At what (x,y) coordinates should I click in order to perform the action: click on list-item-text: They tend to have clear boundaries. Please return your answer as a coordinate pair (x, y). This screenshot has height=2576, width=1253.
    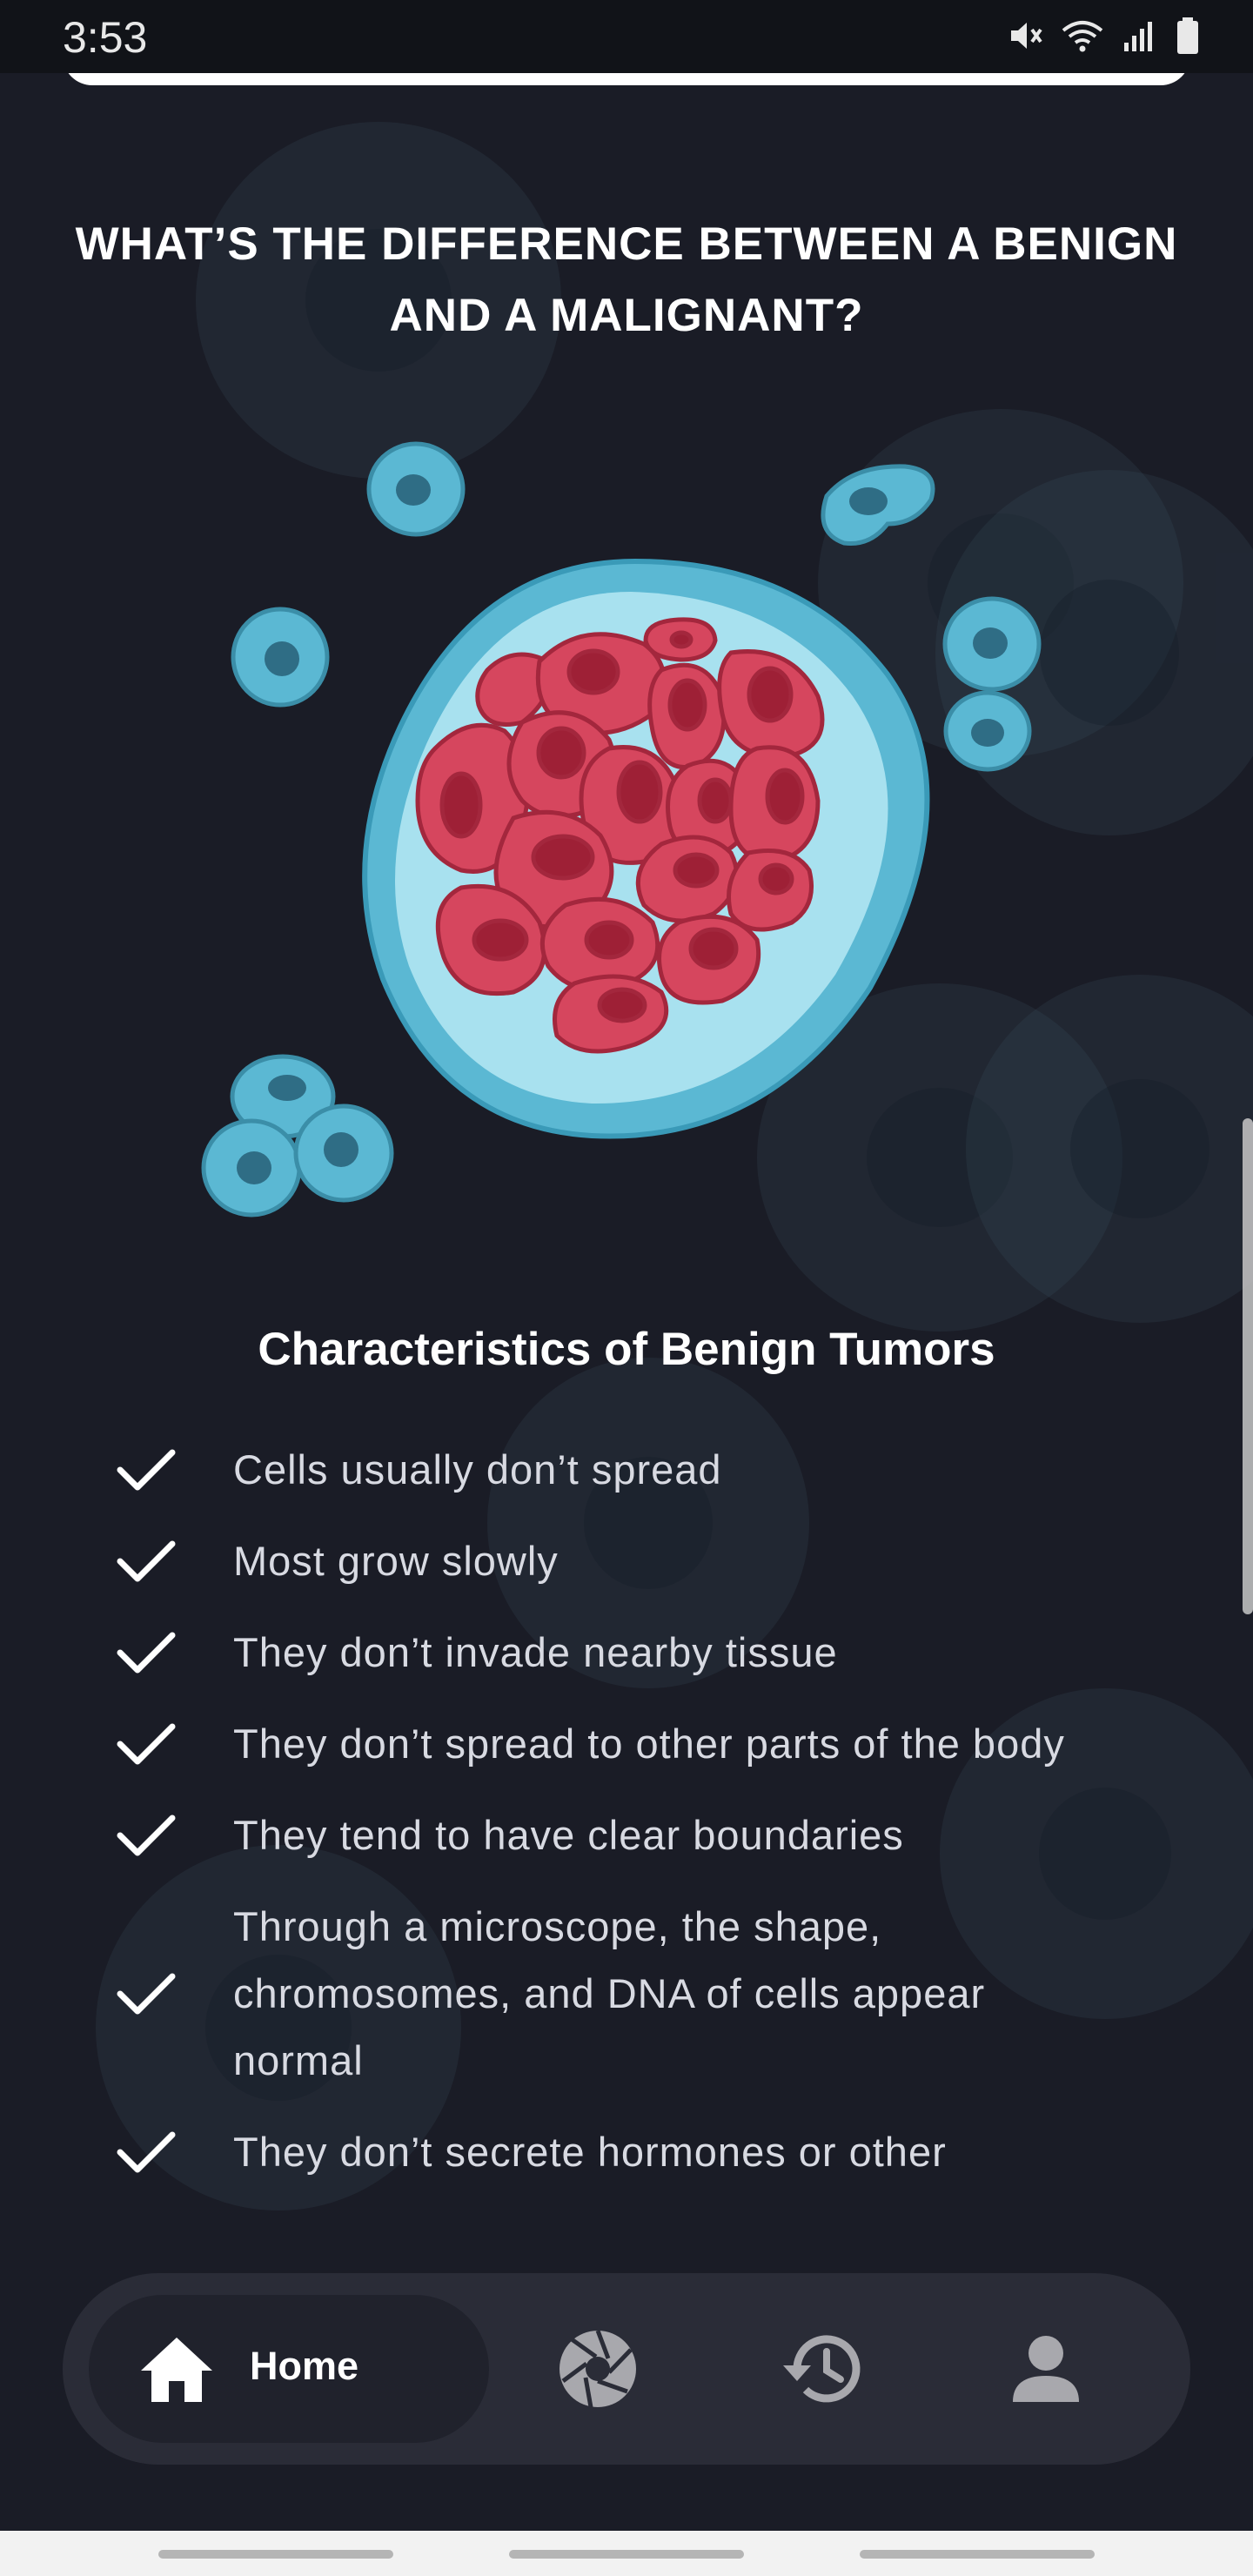
    Looking at the image, I should click on (568, 1835).